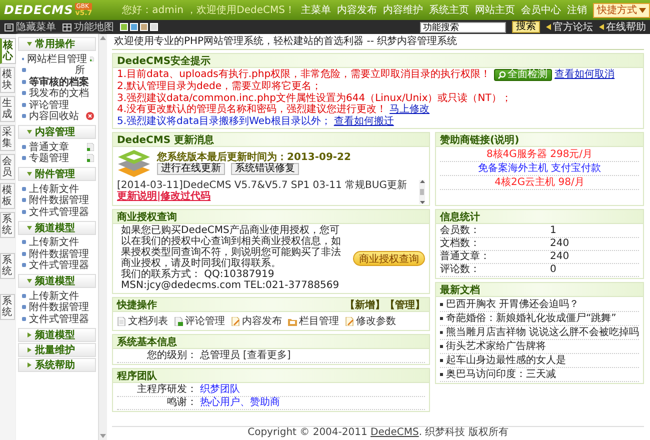 Image resolution: width=650 pixels, height=440 pixels. Describe the element at coordinates (220, 390) in the screenshot. I see `team-link: 织梦团队` at that location.